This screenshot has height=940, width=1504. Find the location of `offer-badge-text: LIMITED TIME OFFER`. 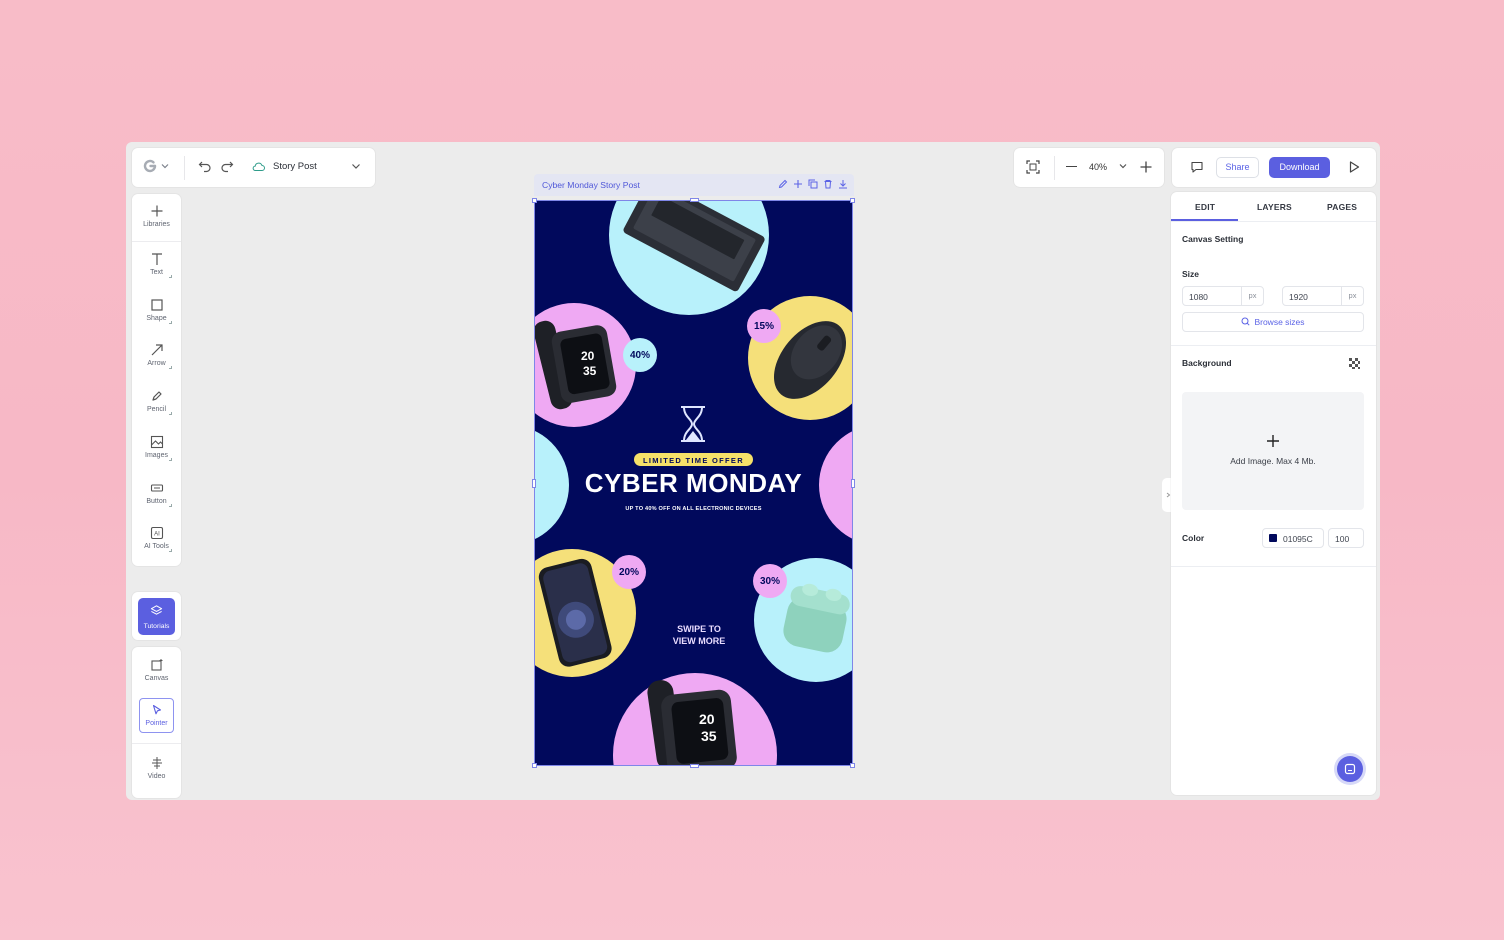

offer-badge-text: LIMITED TIME OFFER is located at coordinates (693, 460).